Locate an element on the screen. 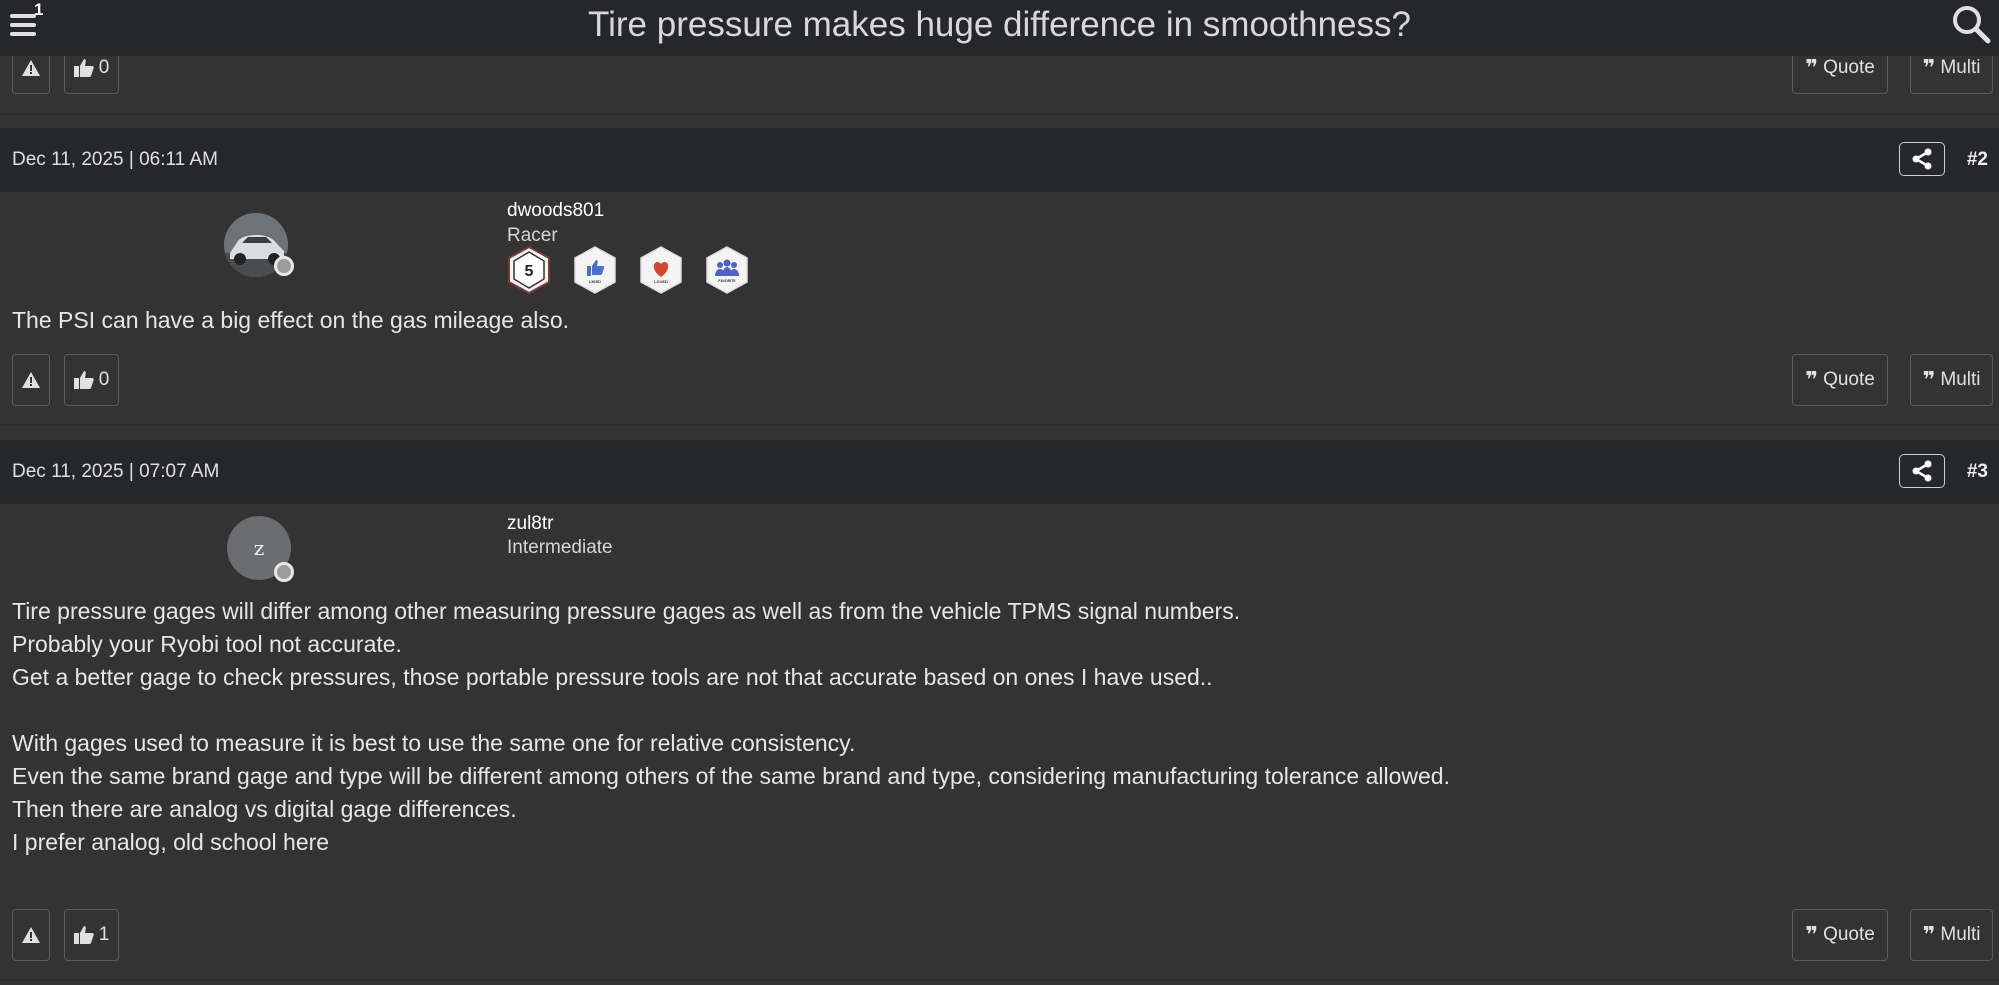  username: dwoods801 is located at coordinates (555, 211).